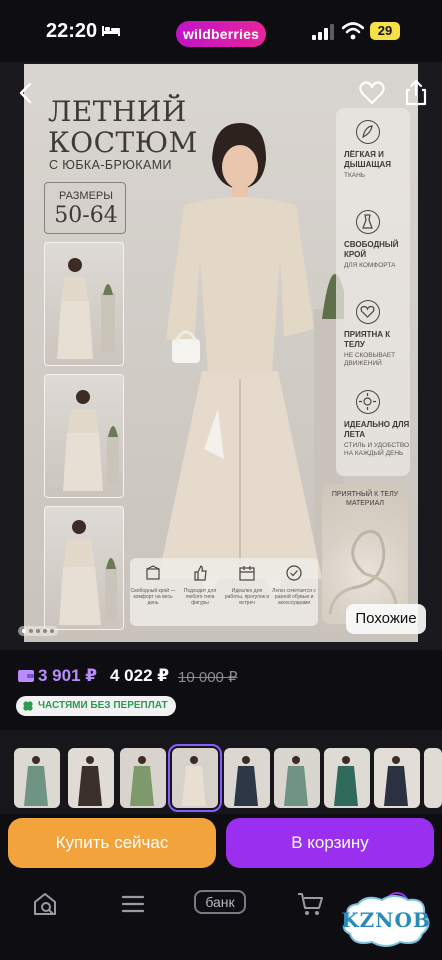  Describe the element at coordinates (200, 573) in the screenshot. I see `thumbs-up-icon` at that location.